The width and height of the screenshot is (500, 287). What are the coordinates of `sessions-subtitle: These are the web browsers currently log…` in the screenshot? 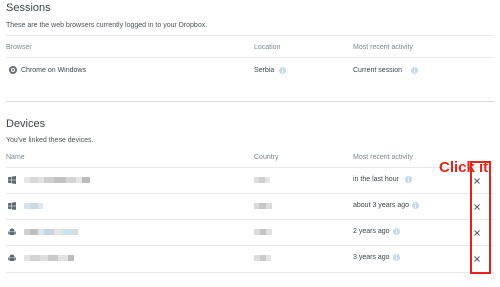 It's located at (107, 25).